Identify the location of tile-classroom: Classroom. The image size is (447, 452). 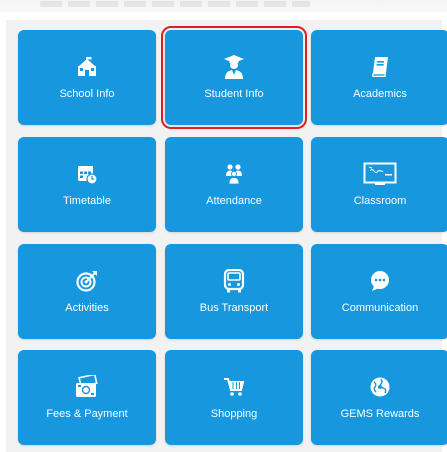
(379, 184).